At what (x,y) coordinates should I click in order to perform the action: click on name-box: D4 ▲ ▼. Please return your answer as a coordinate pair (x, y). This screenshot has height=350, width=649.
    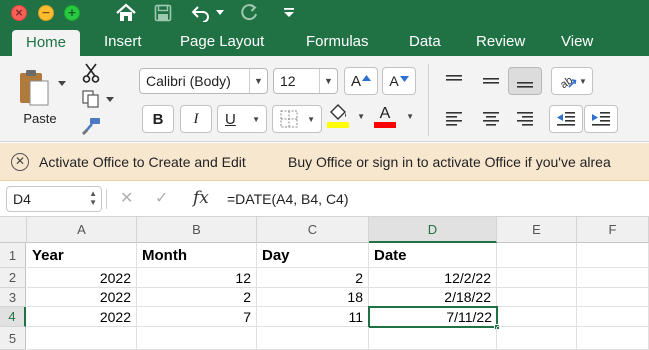
    Looking at the image, I should click on (54, 199).